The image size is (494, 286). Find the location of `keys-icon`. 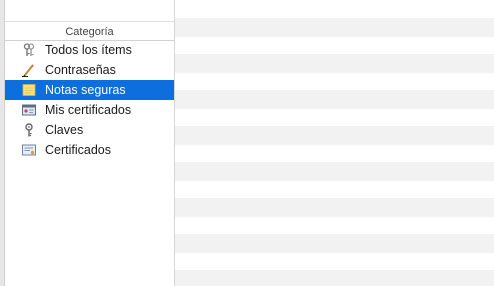

keys-icon is located at coordinates (29, 50).